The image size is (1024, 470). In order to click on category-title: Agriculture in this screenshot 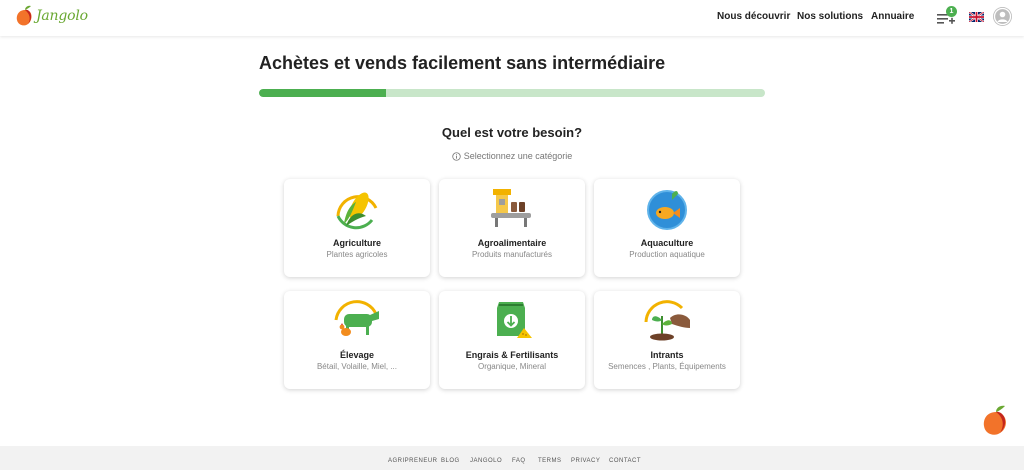, I will do `click(356, 243)`.